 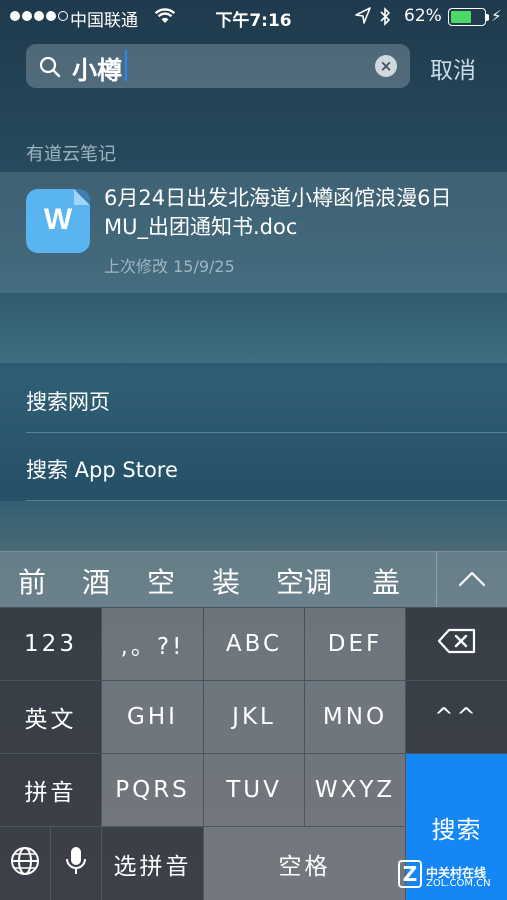 What do you see at coordinates (152, 863) in the screenshot?
I see `key-select-pinyin: 选拼音` at bounding box center [152, 863].